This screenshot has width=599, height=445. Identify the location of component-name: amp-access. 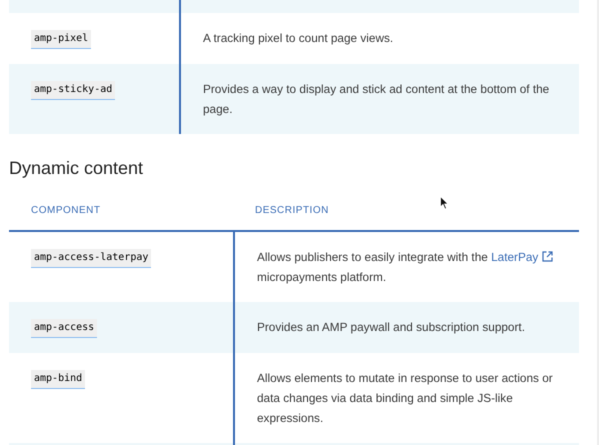
(64, 328).